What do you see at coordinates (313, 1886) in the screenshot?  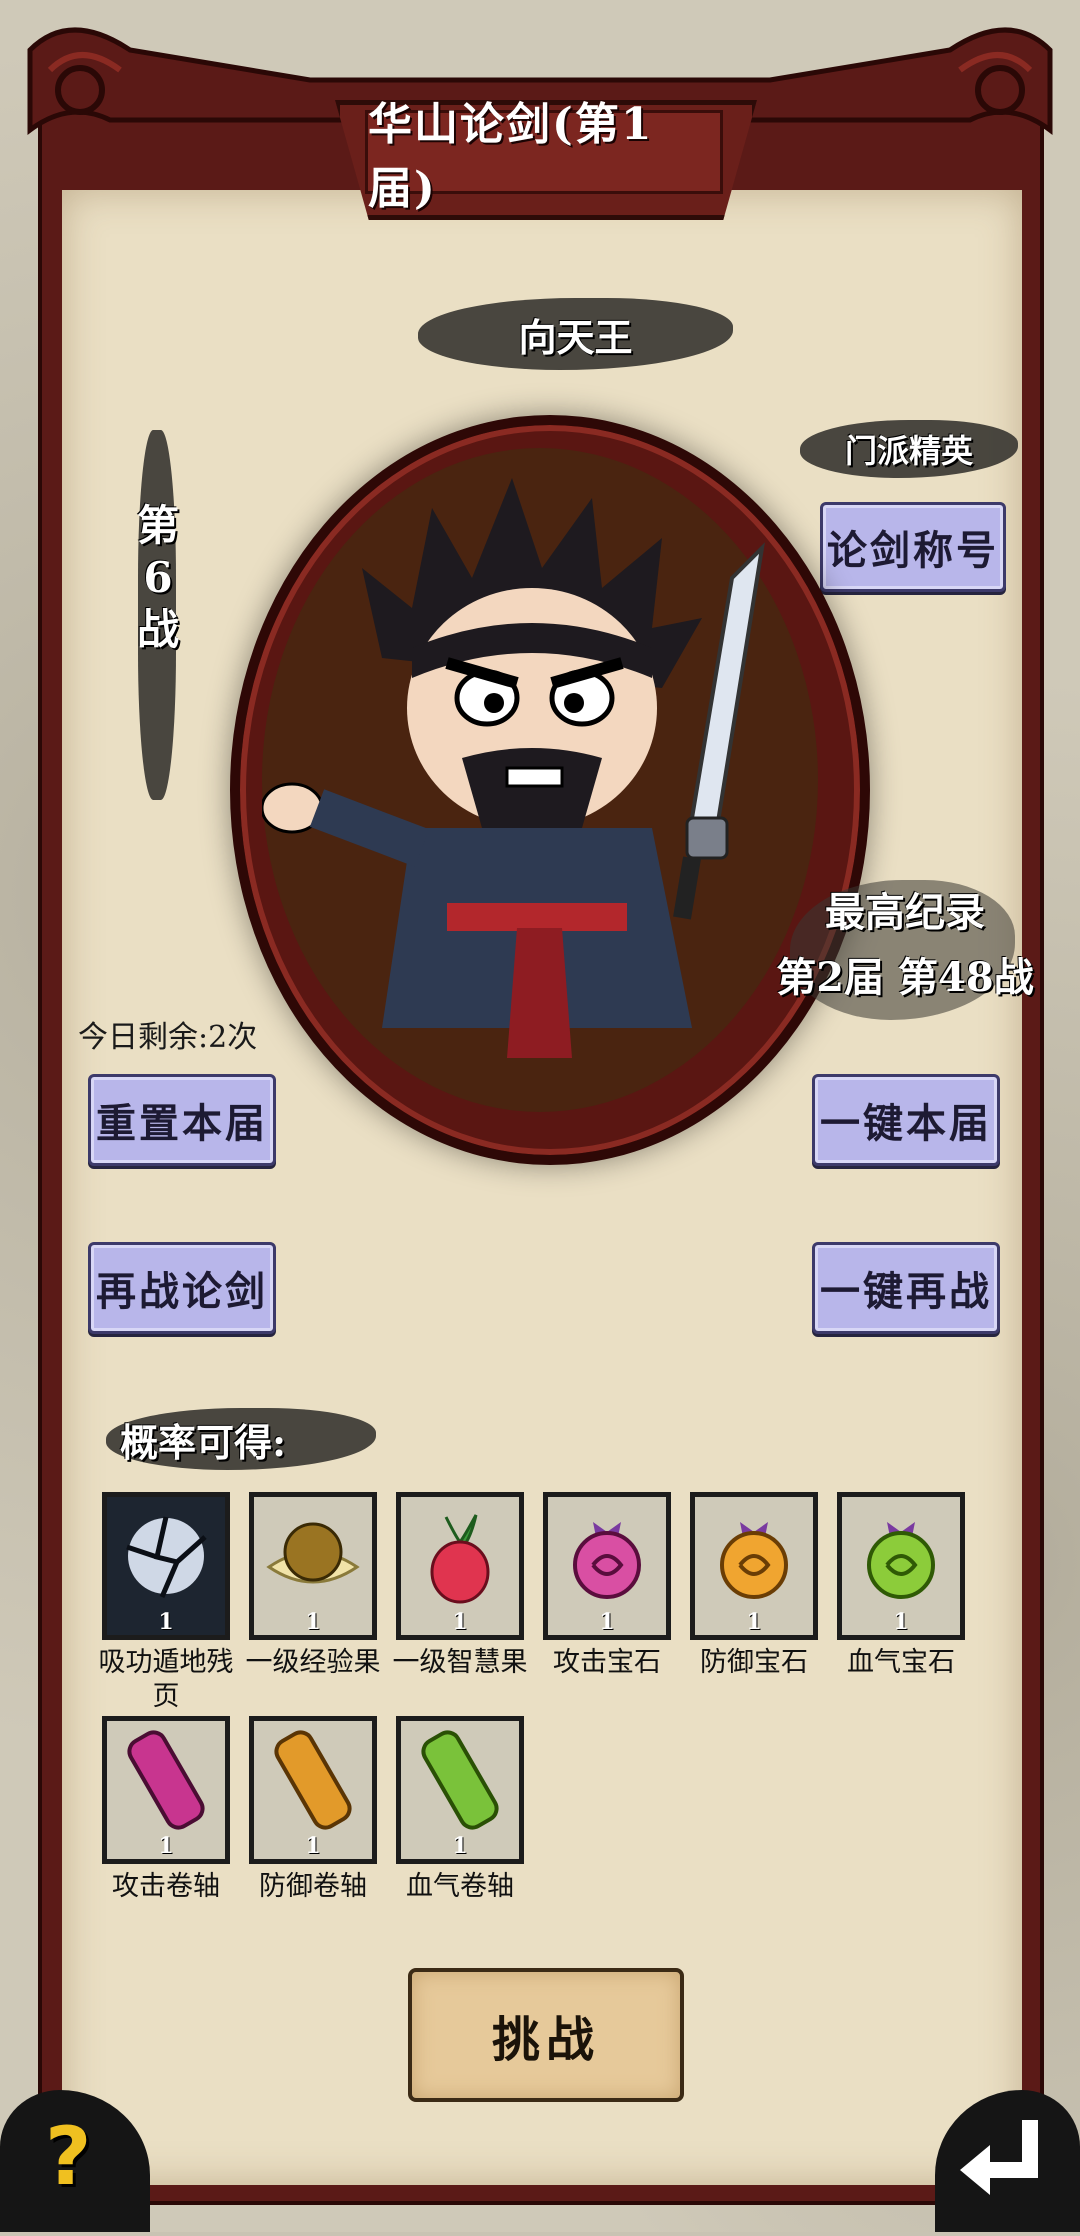 I see `item-name: 防御卷轴` at bounding box center [313, 1886].